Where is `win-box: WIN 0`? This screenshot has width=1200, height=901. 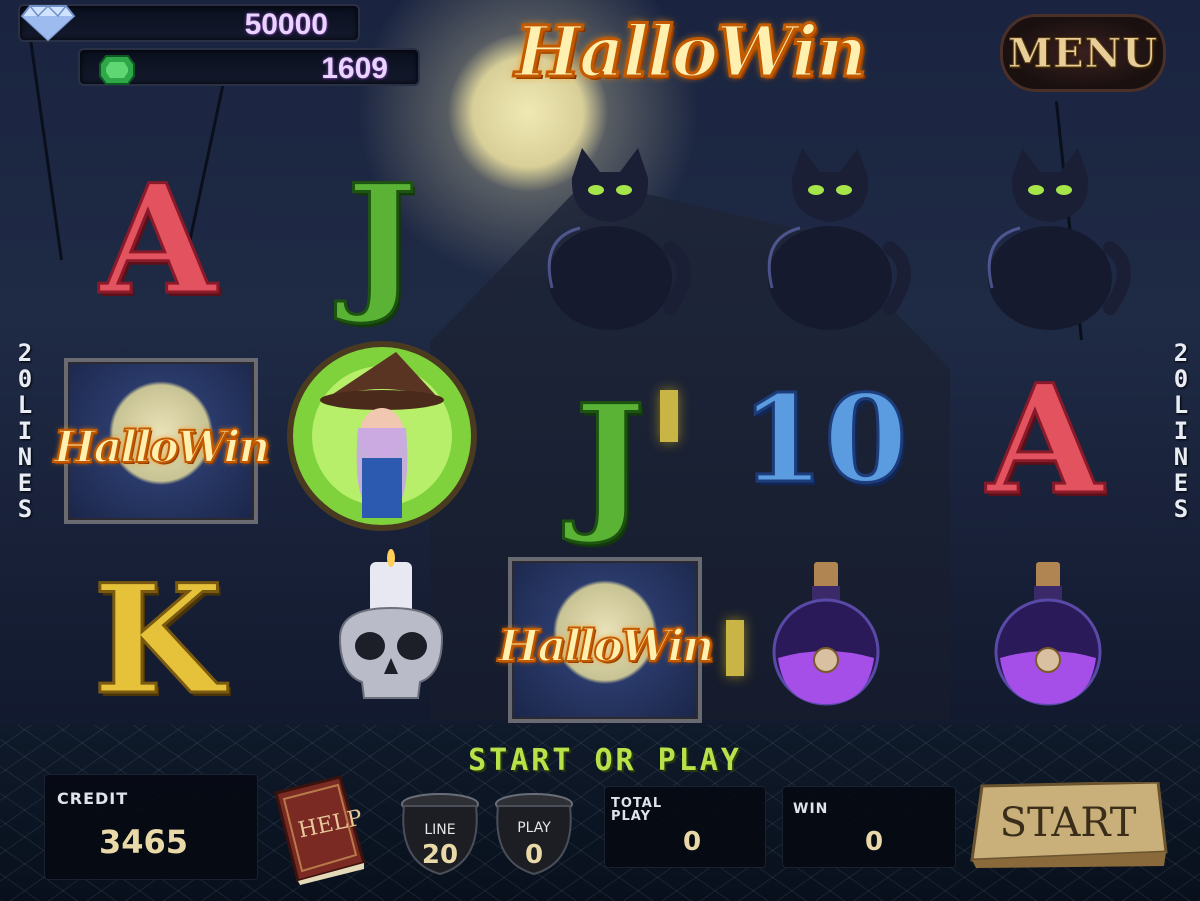 win-box: WIN 0 is located at coordinates (869, 827).